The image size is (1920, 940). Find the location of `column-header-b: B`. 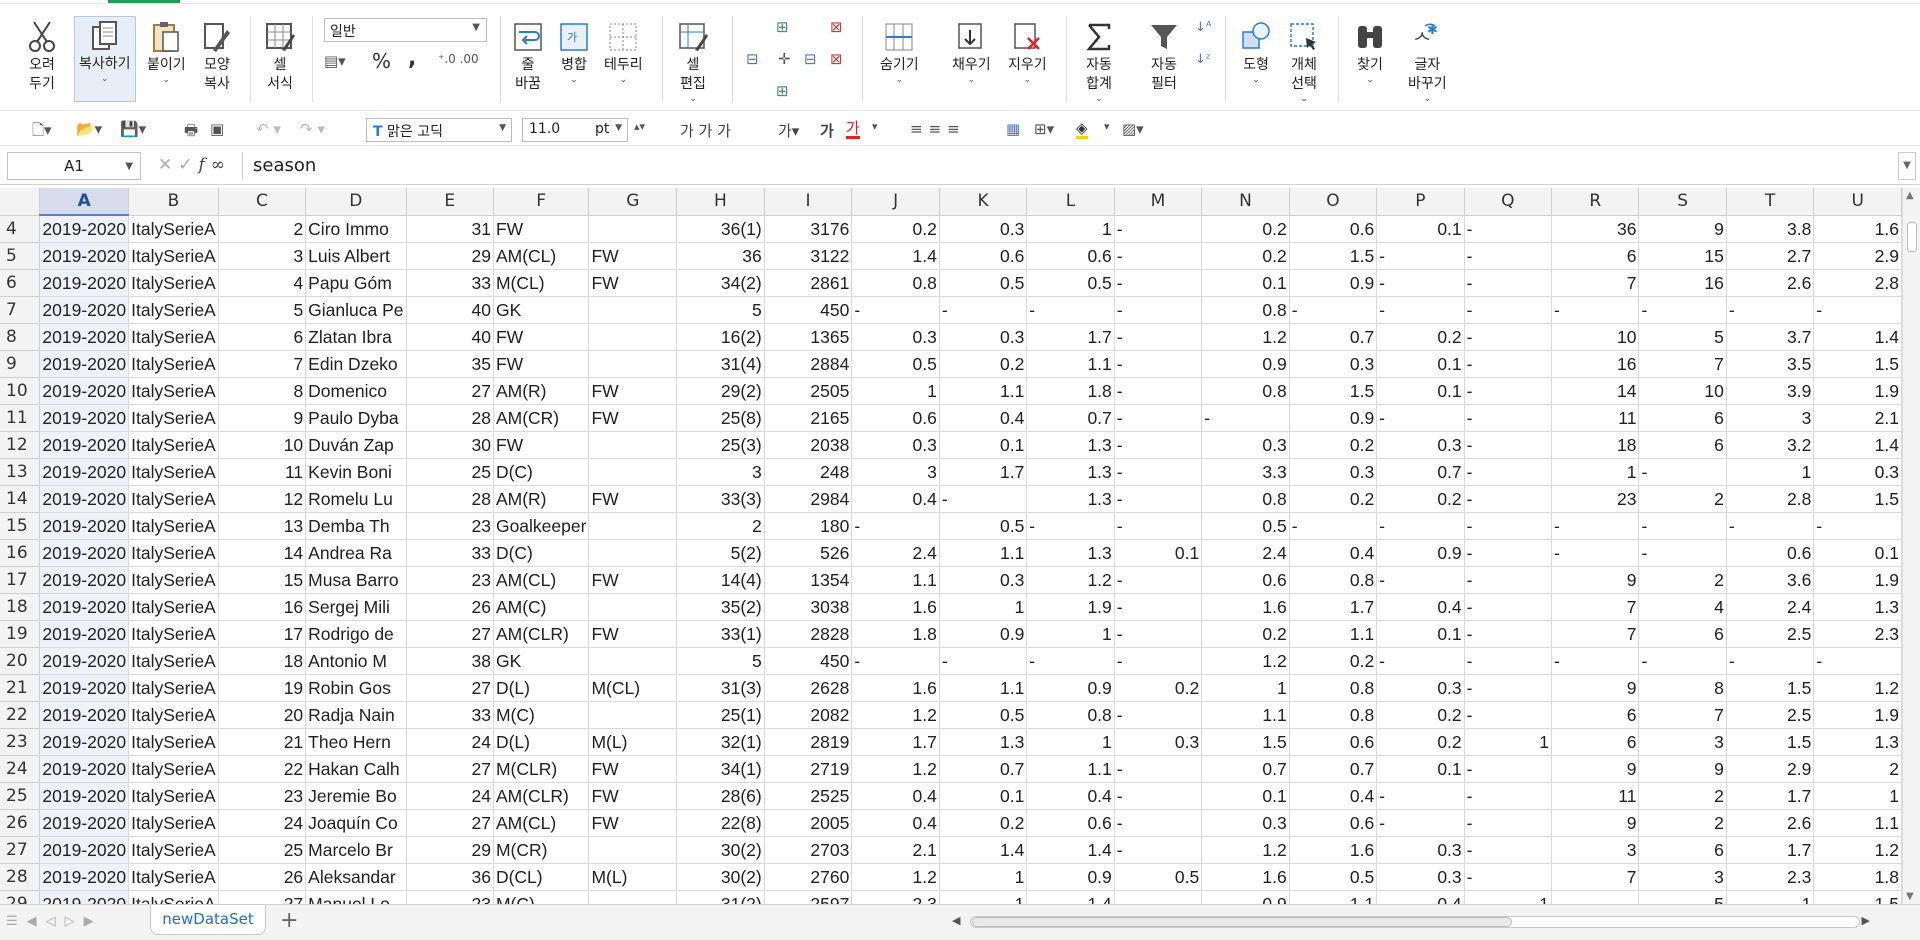

column-header-b: B is located at coordinates (173, 202).